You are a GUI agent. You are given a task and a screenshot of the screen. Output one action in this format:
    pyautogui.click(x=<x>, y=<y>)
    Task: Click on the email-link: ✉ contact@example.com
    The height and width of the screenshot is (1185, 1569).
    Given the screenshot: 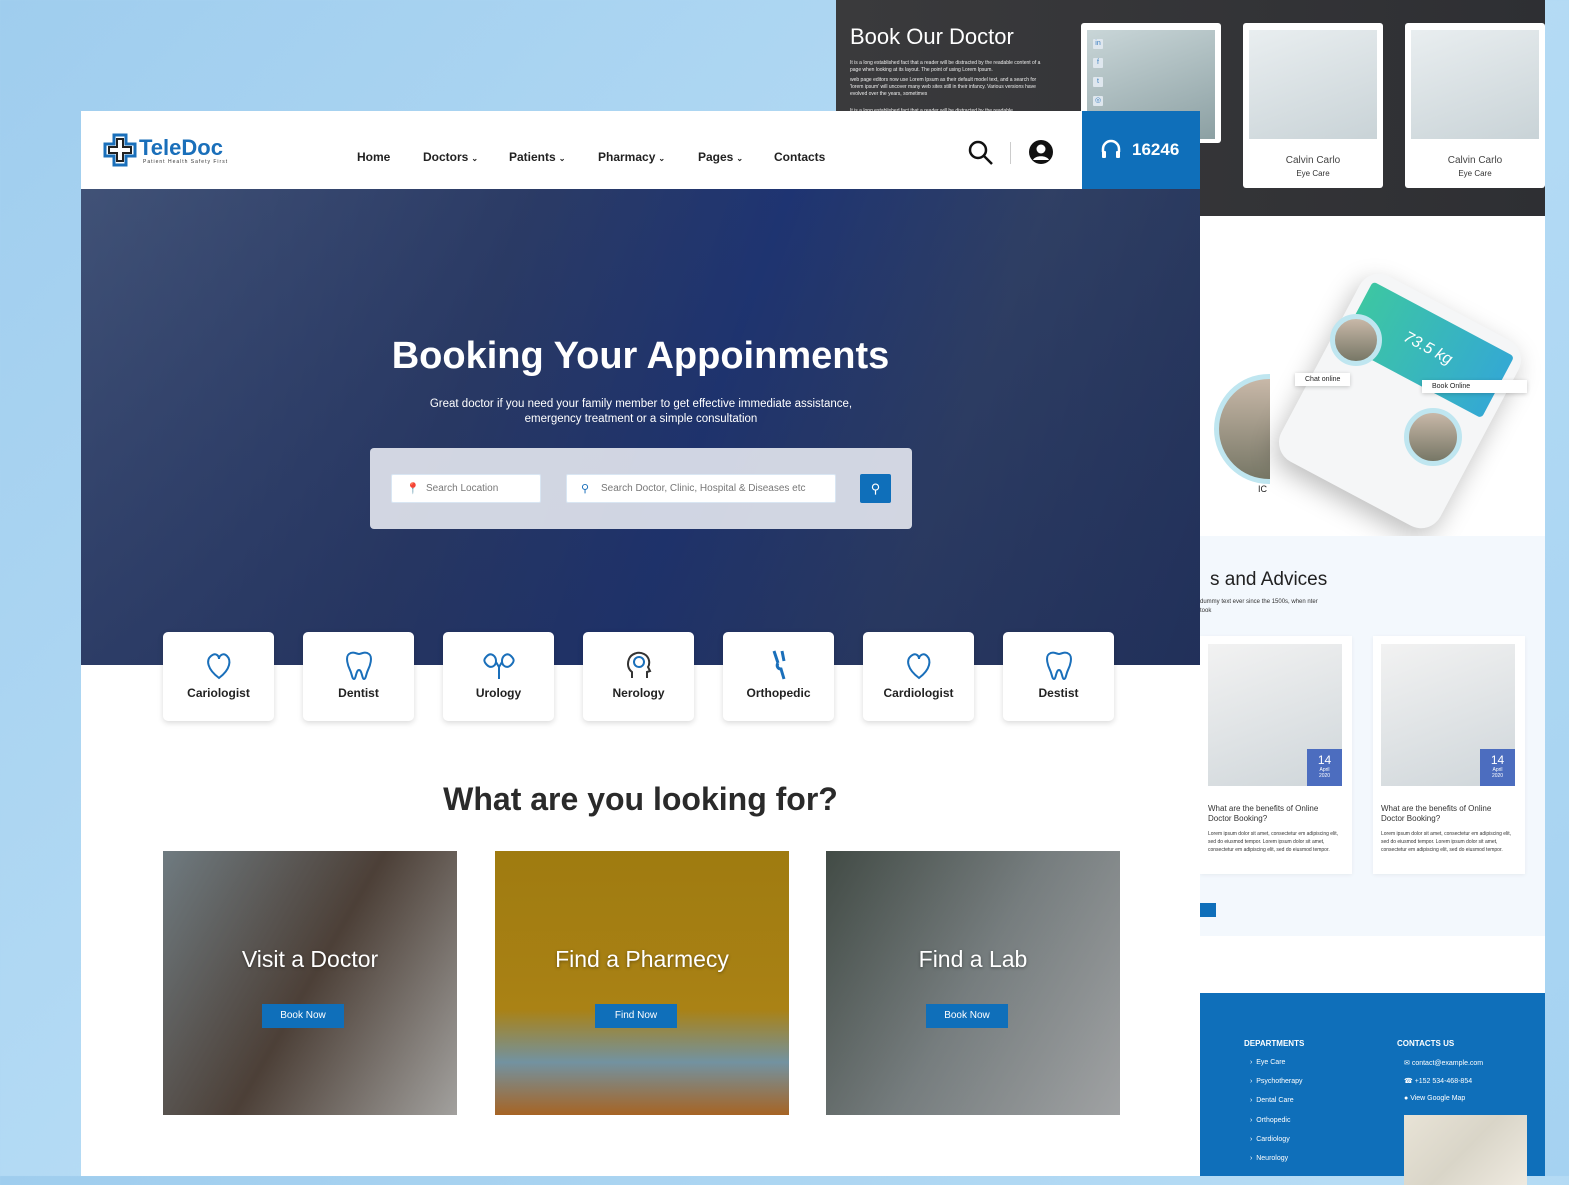 What is the action you would take?
    pyautogui.click(x=1443, y=1063)
    